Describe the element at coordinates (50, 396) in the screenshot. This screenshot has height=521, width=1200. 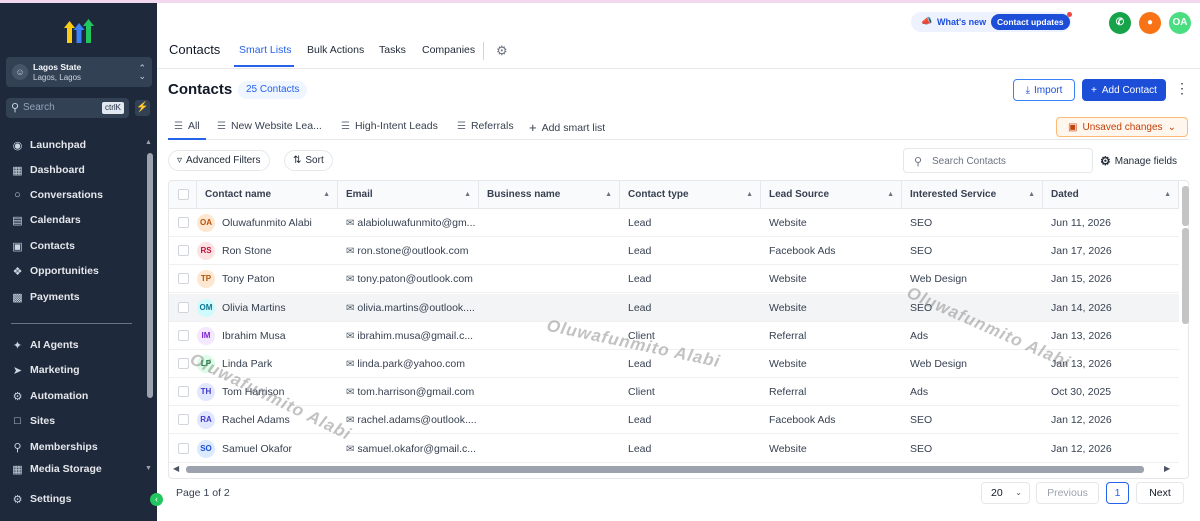
I see `sidebar-item-automation: ⚙ Automation` at that location.